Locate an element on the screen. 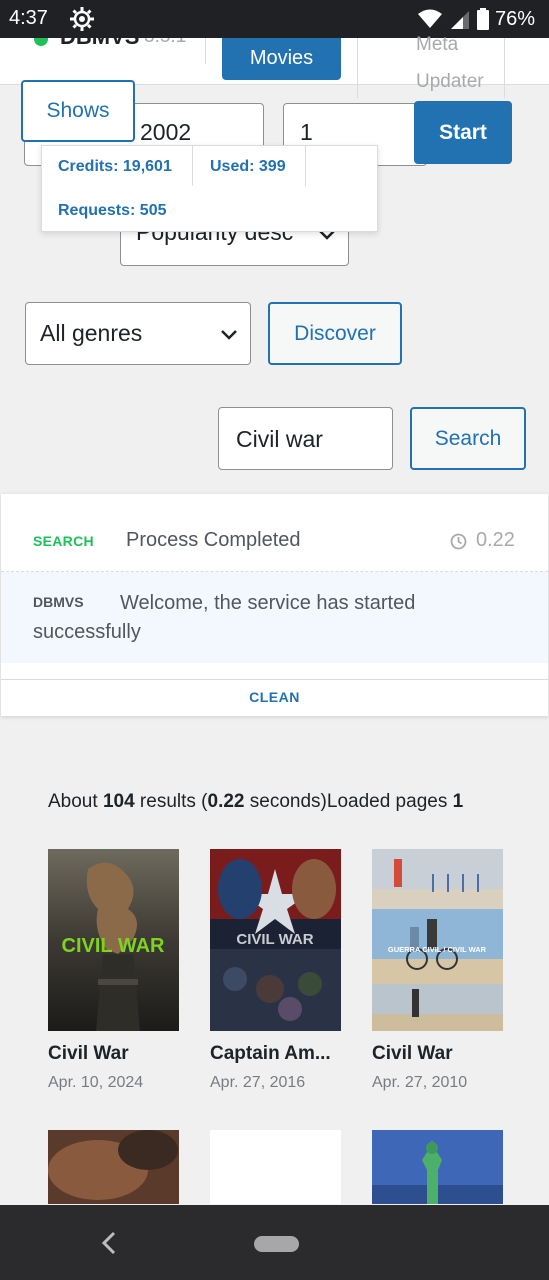  brand: DBMVS 3.5.1 is located at coordinates (122, 45).